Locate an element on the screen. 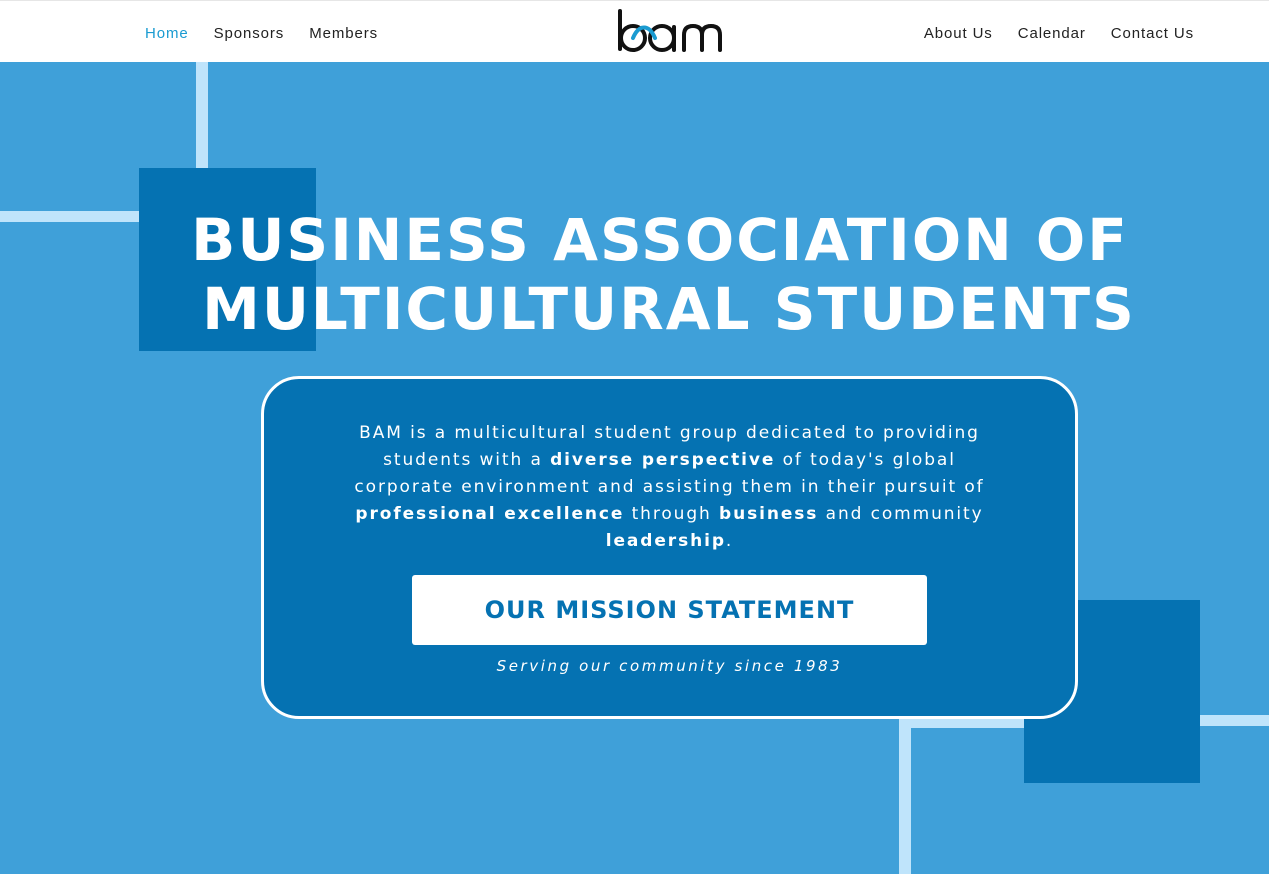 The image size is (1269, 874). description-emphasis: diverse perspective is located at coordinates (663, 460).